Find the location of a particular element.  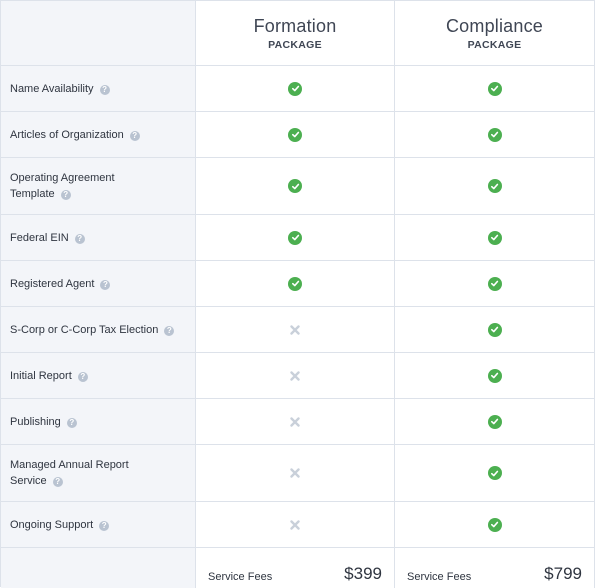

header-row: Formation PACKAGE Compliance PACKAGE is located at coordinates (298, 33).